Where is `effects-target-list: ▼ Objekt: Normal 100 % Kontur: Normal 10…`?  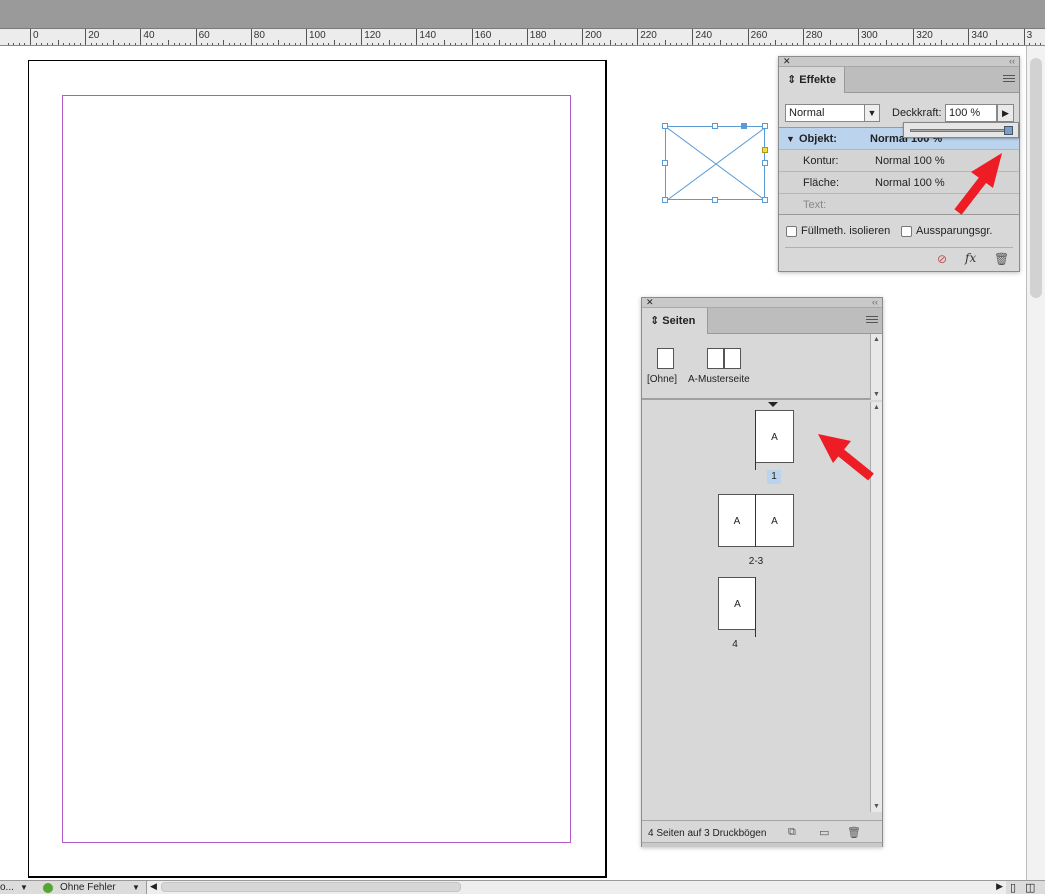 effects-target-list: ▼ Objekt: Normal 100 % Kontur: Normal 10… is located at coordinates (899, 171).